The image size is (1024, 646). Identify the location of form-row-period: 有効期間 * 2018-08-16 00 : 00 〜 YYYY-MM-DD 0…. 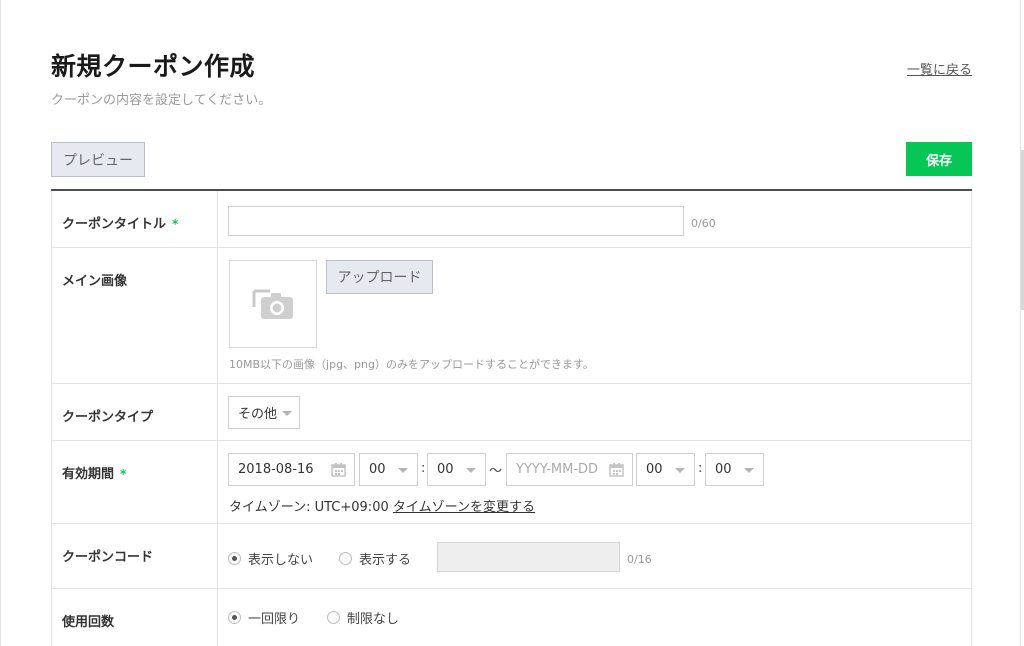
(511, 482).